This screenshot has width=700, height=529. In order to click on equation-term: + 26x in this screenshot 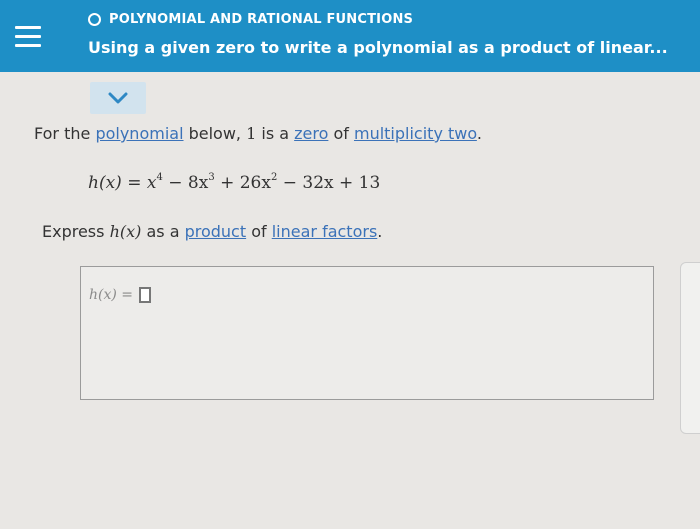, I will do `click(242, 183)`.